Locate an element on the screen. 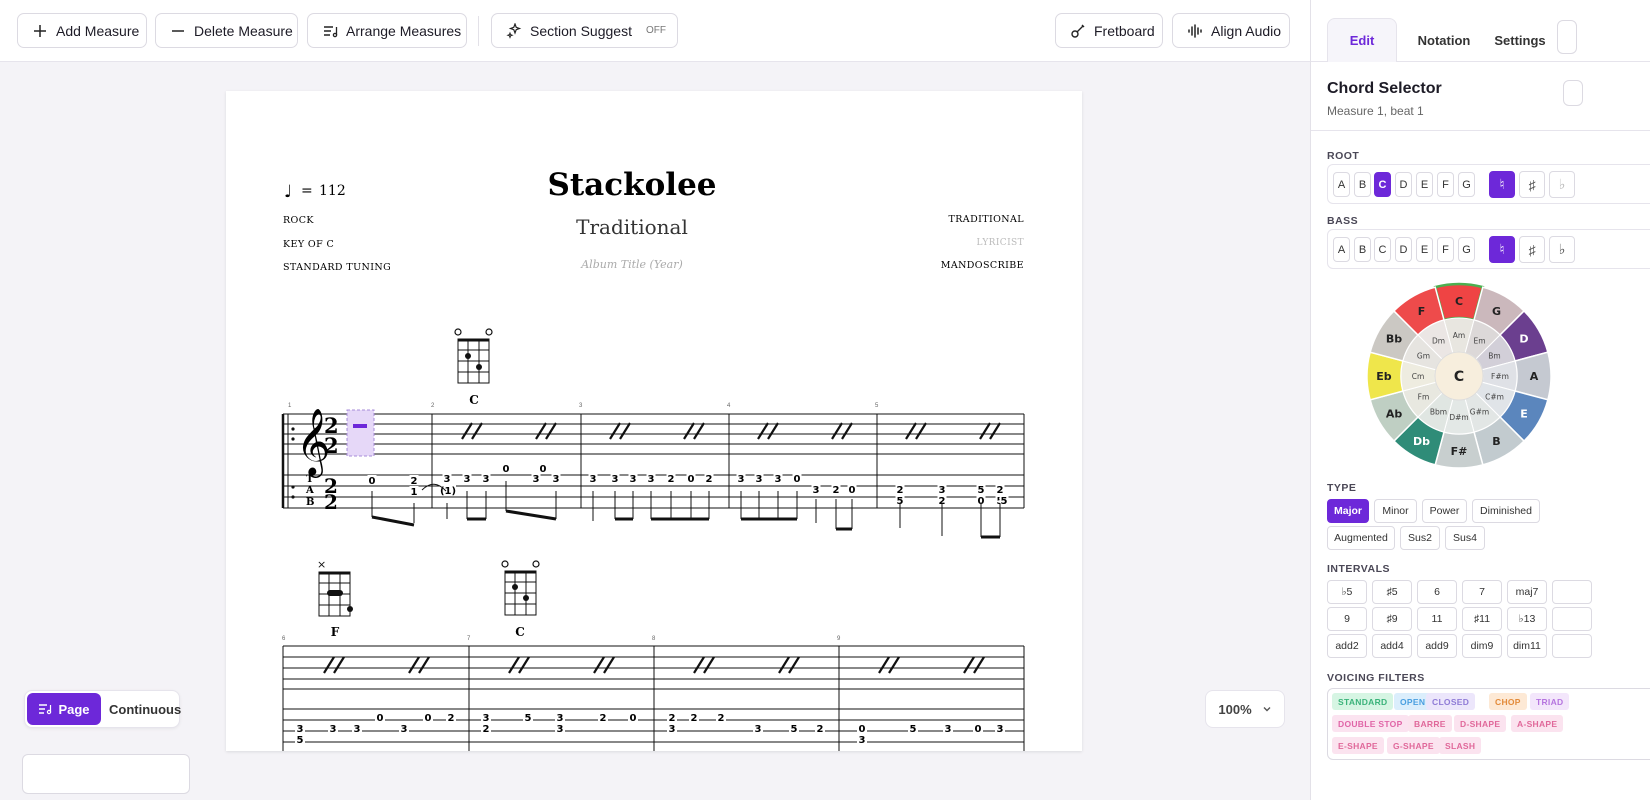 This screenshot has height=800, width=1650. type-power: Power is located at coordinates (1444, 511).